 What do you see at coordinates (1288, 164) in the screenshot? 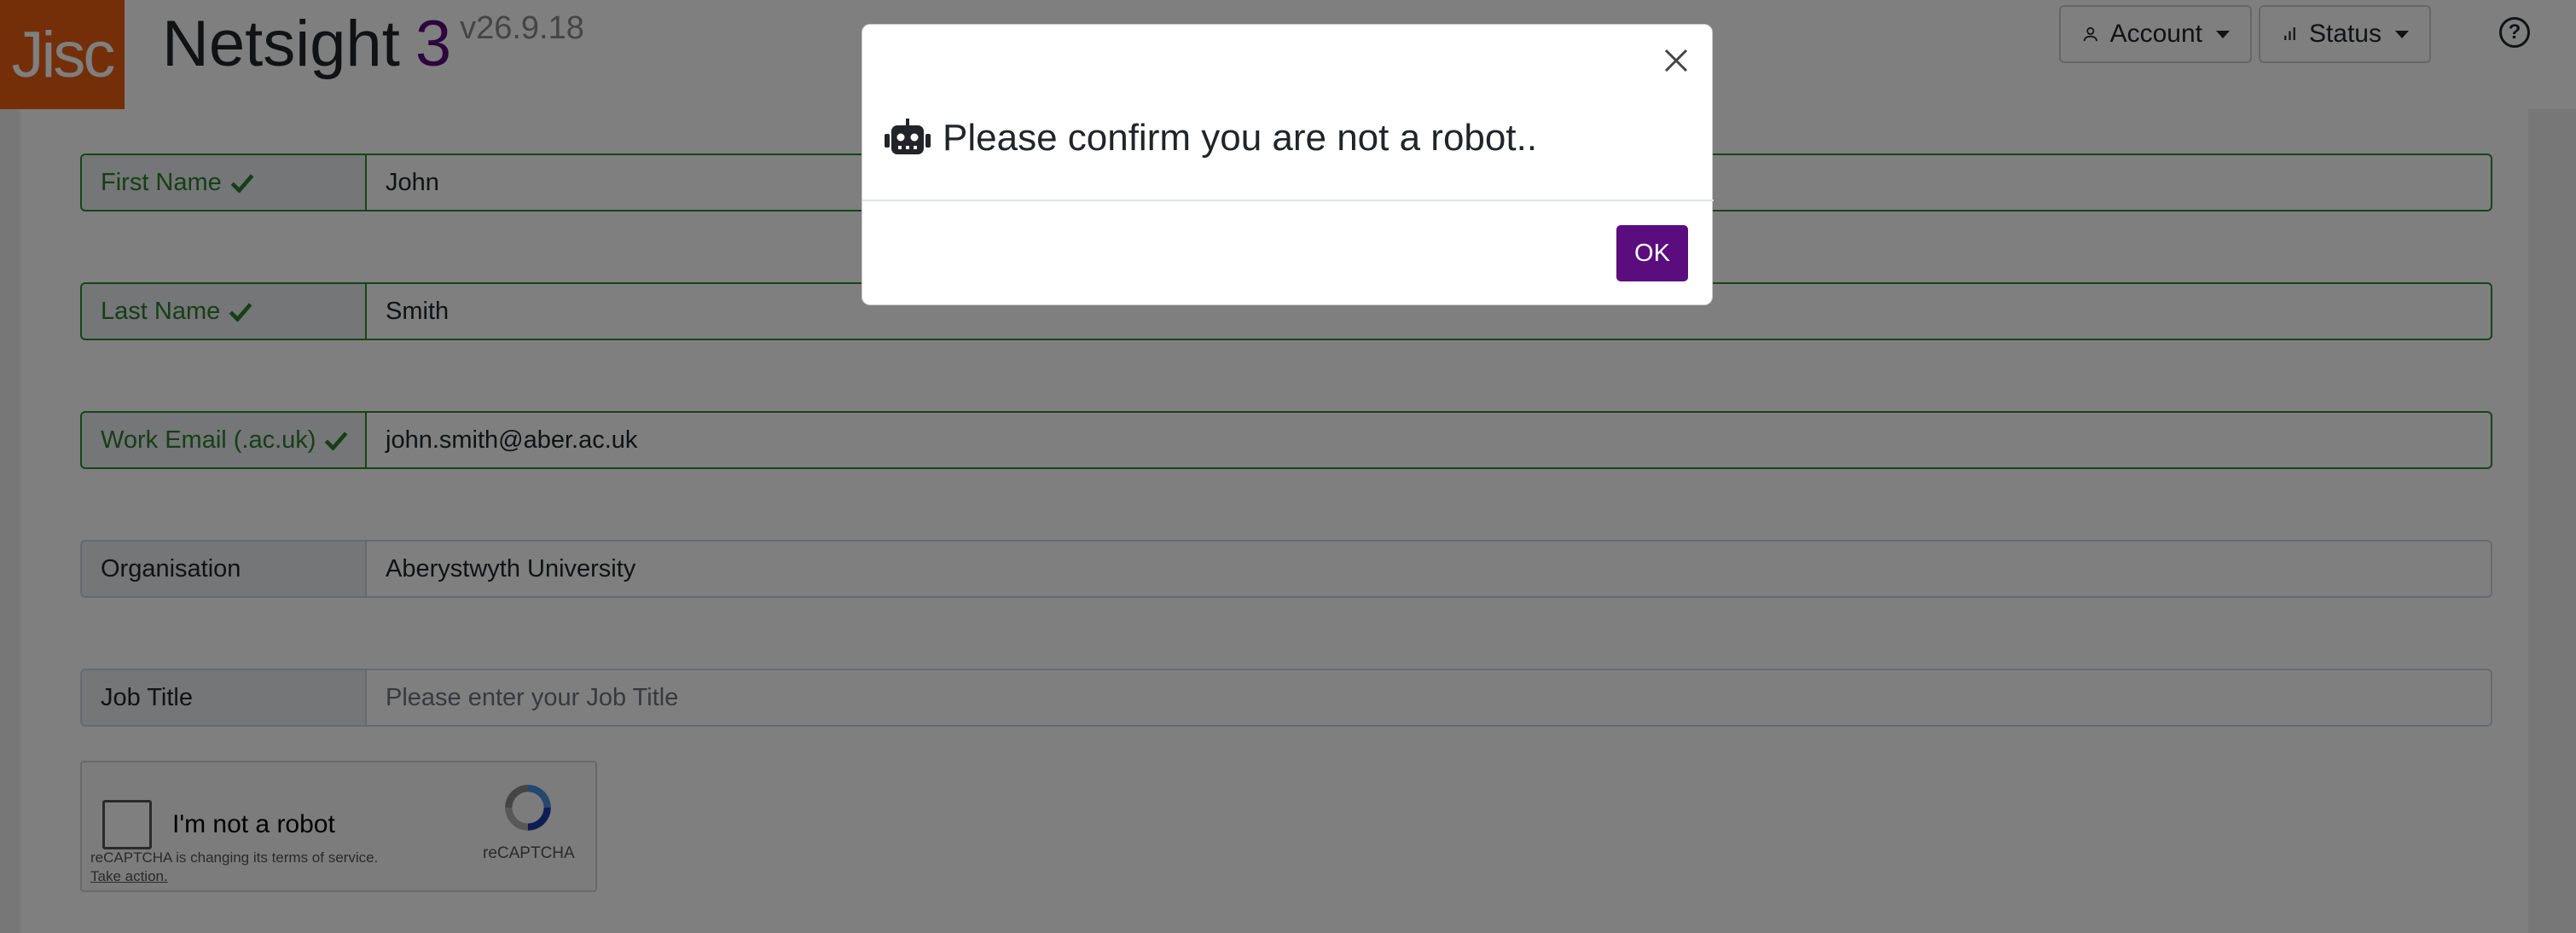
I see `robot-confirm-dialog: Please confirm you are not a robot.. OK` at bounding box center [1288, 164].